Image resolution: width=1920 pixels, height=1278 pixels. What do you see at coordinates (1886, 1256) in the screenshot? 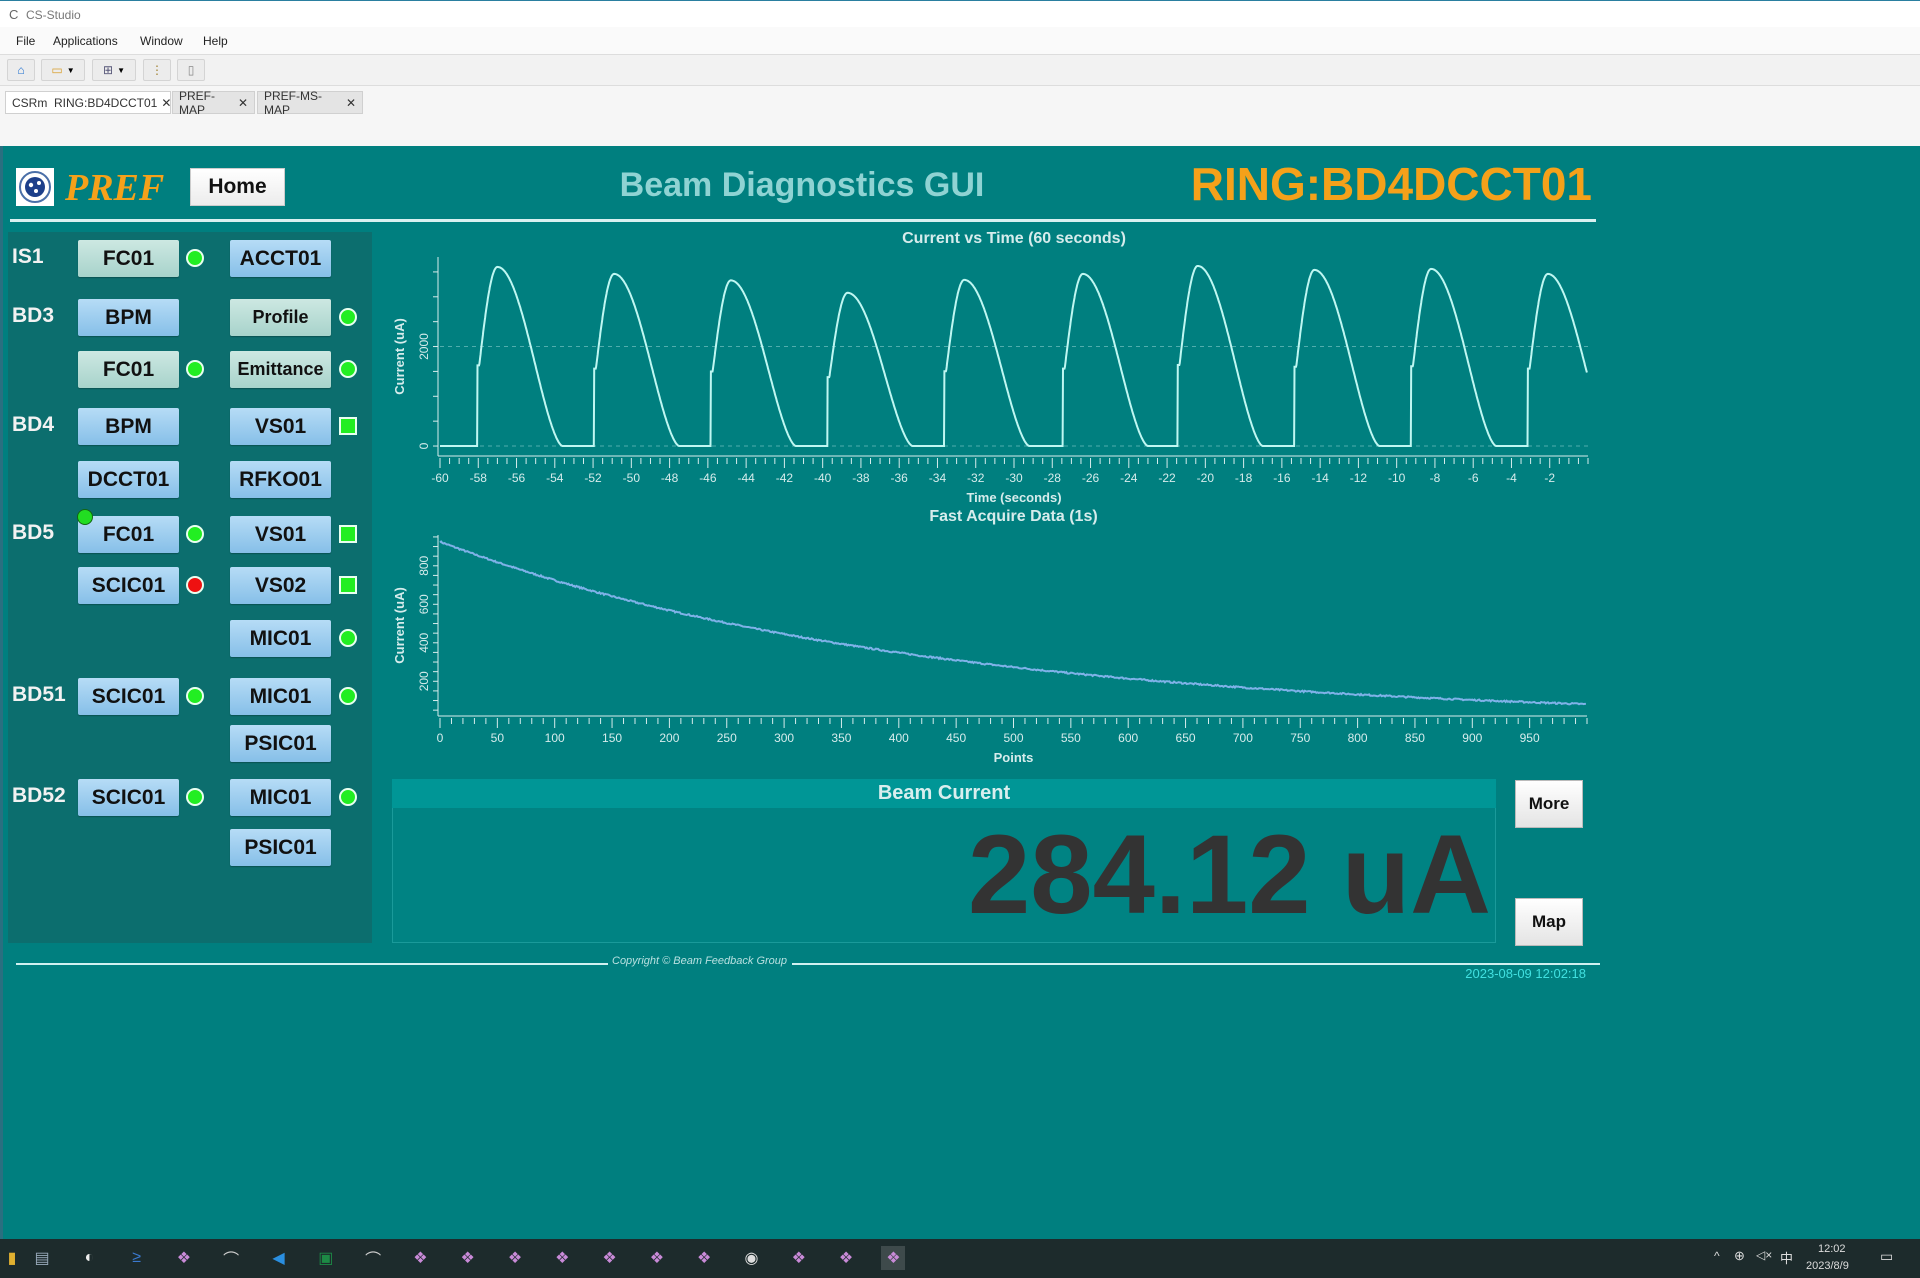
I see `notification-icon: ▭` at bounding box center [1886, 1256].